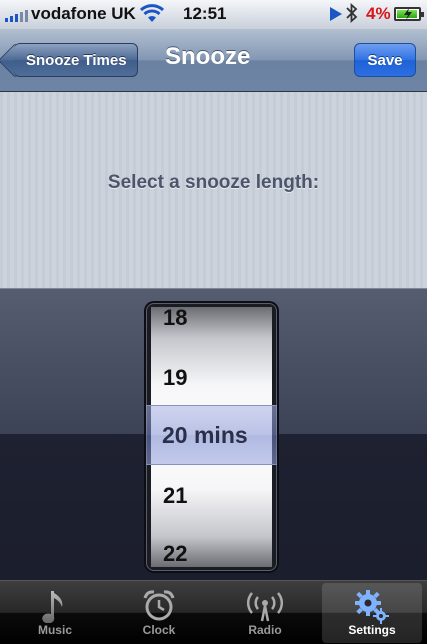 The image size is (427, 644). I want to click on wifi-icon, so click(152, 15).